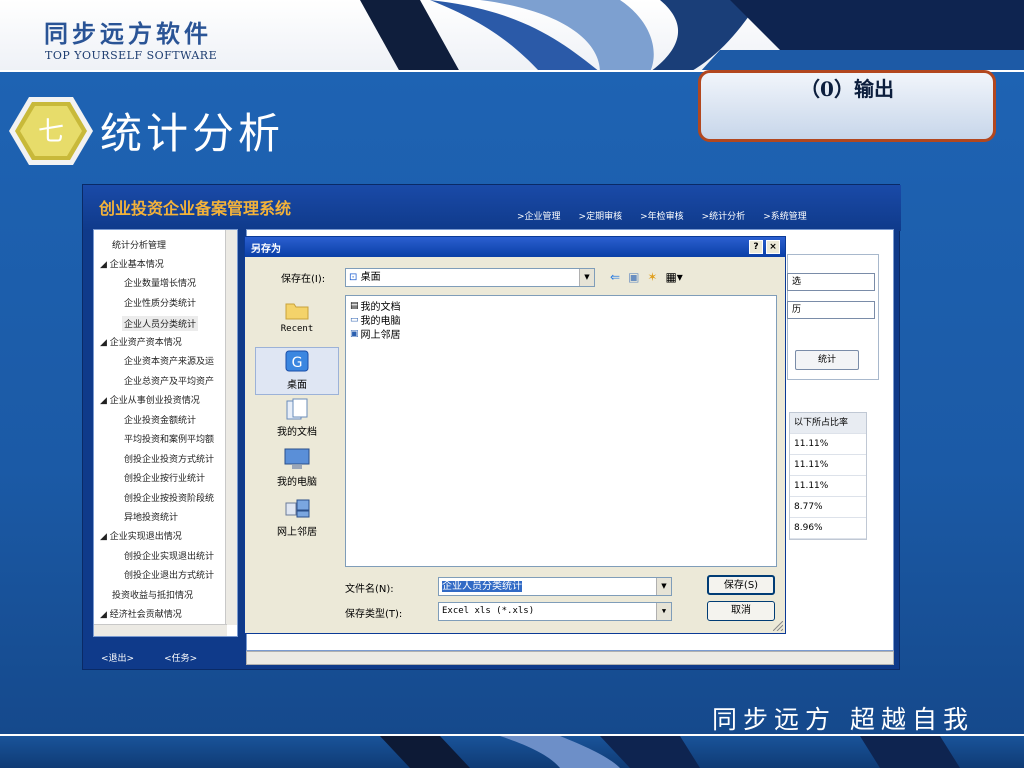 This screenshot has width=1024, height=768. I want to click on result-table: 以下所占比率 11.11% 11.11% 11.11% 8.77% 8.96%, so click(828, 476).